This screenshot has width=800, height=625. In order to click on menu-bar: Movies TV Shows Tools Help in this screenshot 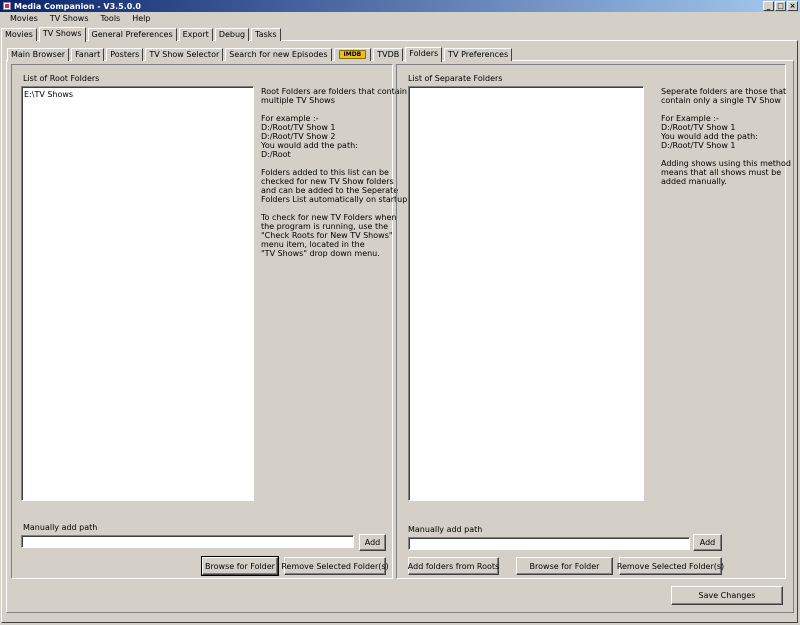, I will do `click(400, 18)`.